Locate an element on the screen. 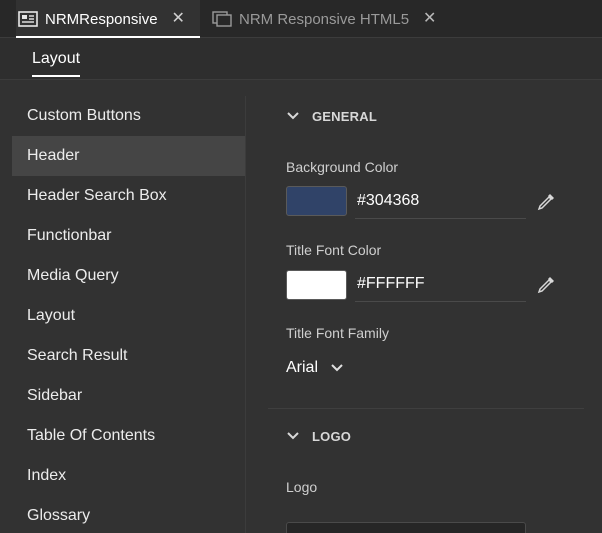 Image resolution: width=602 pixels, height=533 pixels. sidebar-item-custom-buttons: Custom Buttons is located at coordinates (128, 116).